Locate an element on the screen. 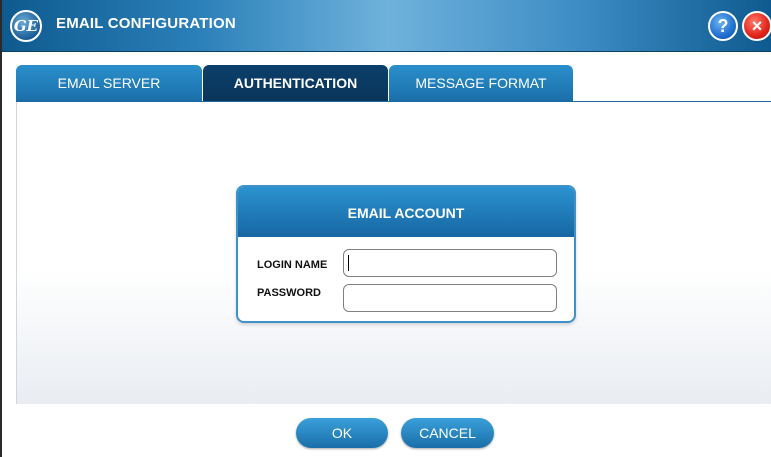  close-icon: × is located at coordinates (756, 26).